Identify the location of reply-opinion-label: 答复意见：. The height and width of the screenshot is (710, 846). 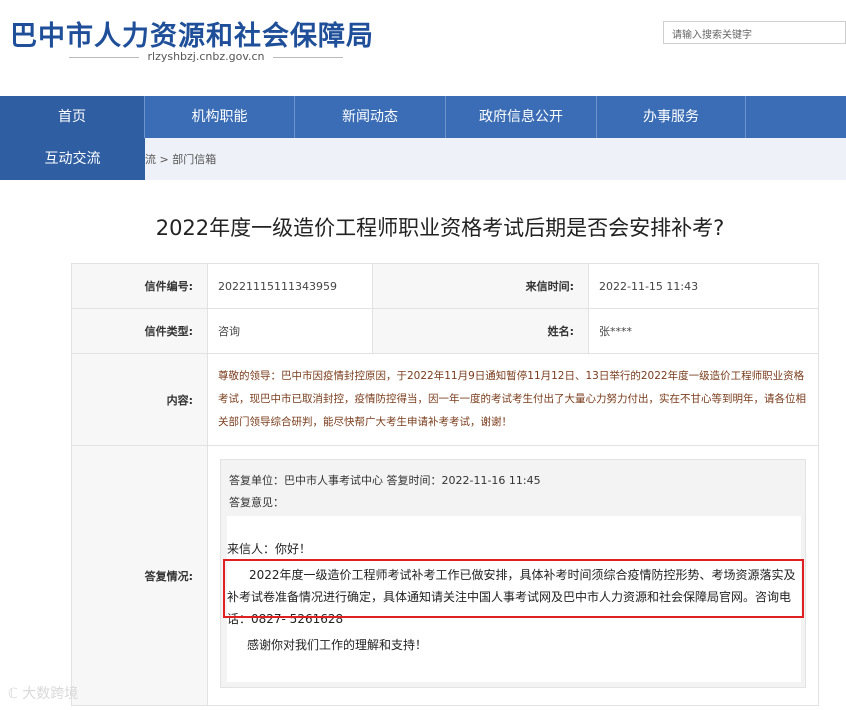
(256, 502).